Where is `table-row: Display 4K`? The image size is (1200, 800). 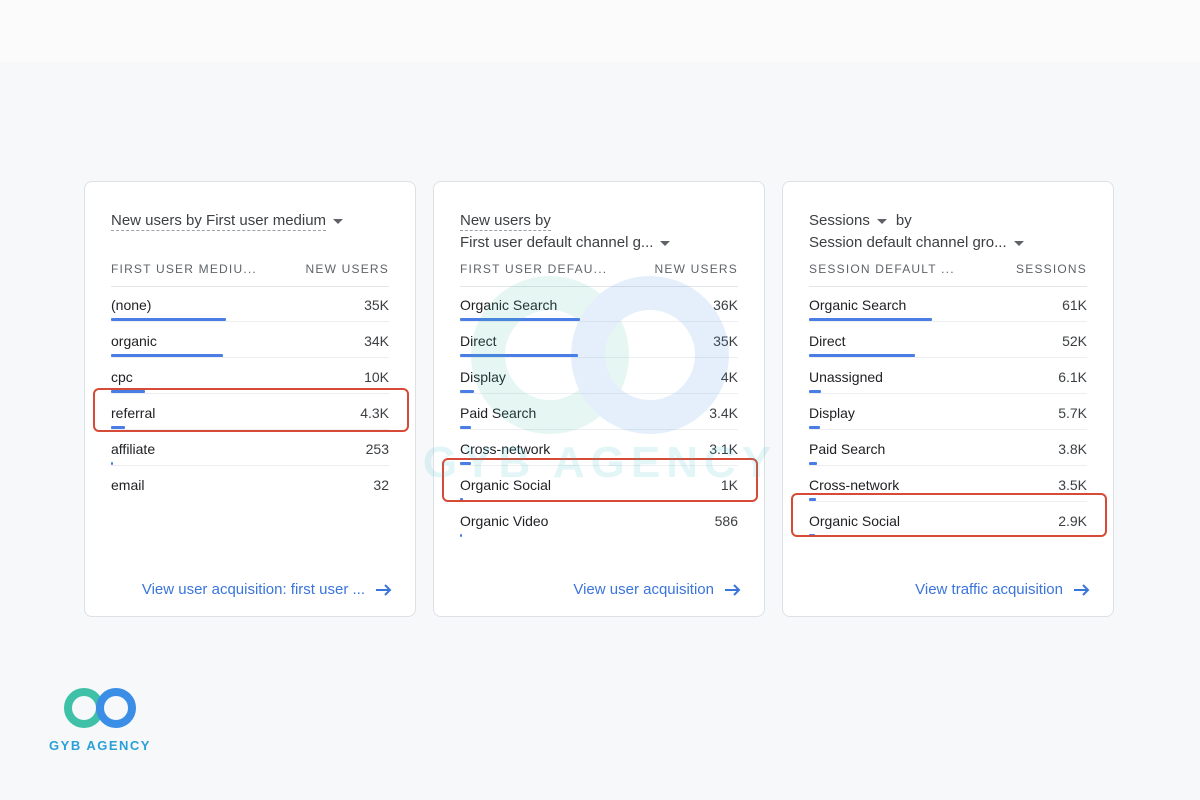
table-row: Display 4K is located at coordinates (599, 376).